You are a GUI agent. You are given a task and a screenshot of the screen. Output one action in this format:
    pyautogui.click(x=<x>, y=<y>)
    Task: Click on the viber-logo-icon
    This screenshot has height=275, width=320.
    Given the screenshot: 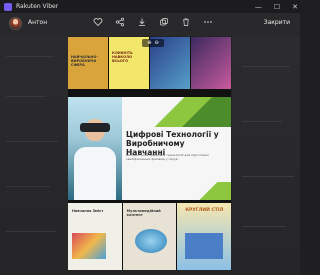 What is the action you would take?
    pyautogui.click(x=8, y=6)
    